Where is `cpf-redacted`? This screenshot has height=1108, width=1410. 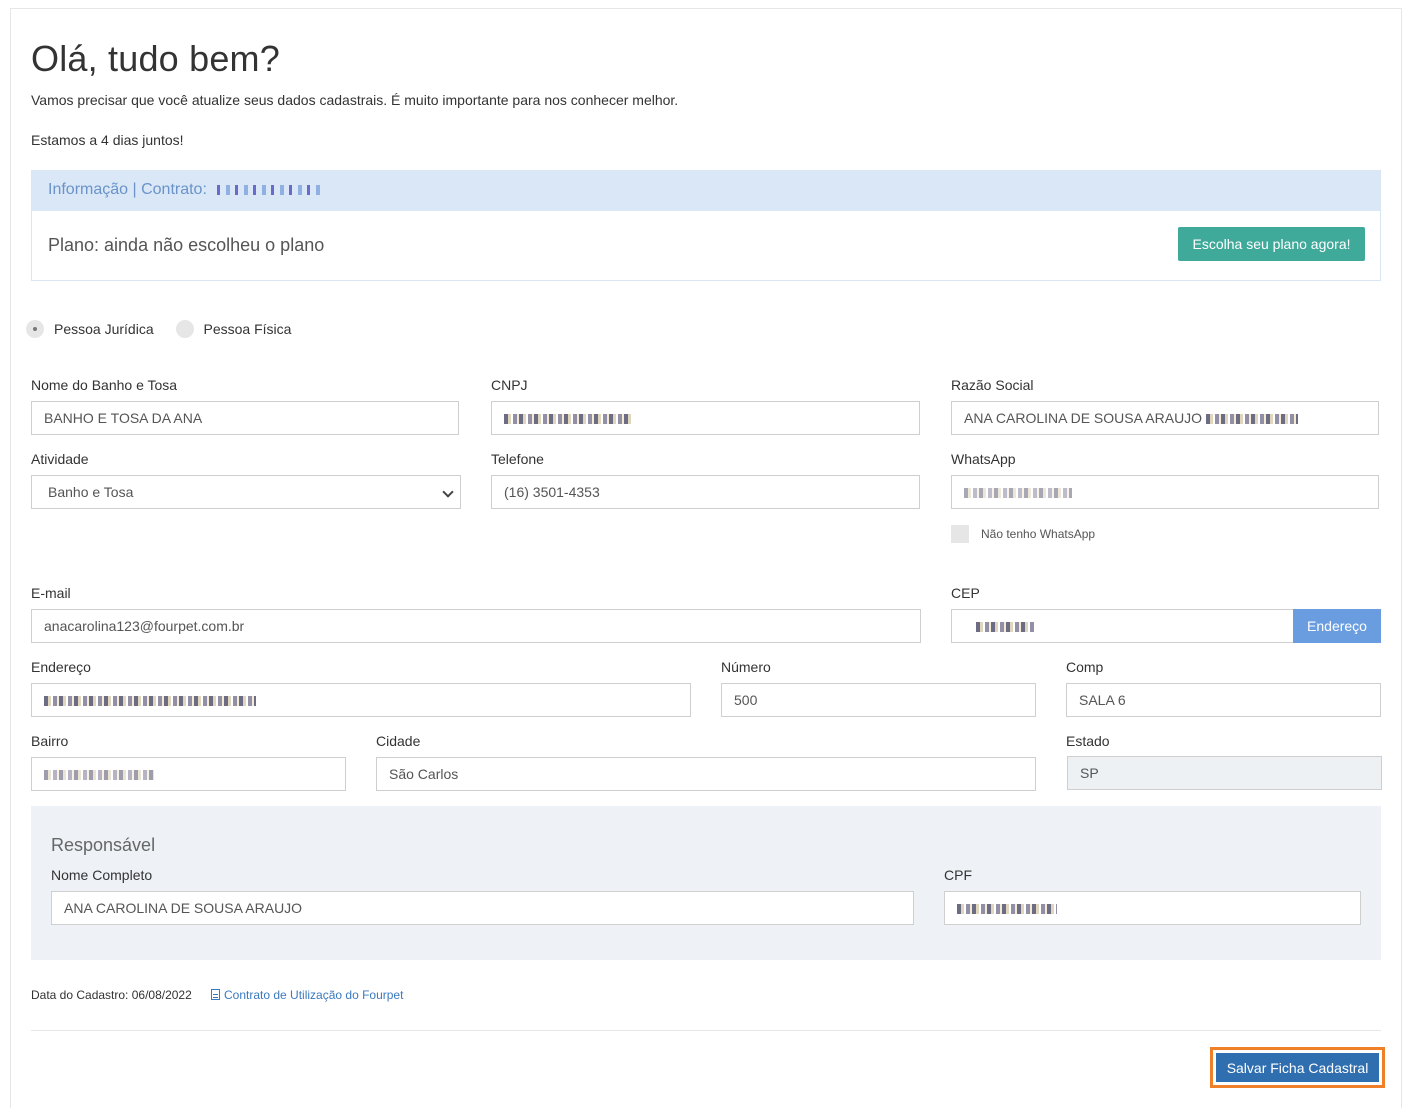
cpf-redacted is located at coordinates (1007, 909).